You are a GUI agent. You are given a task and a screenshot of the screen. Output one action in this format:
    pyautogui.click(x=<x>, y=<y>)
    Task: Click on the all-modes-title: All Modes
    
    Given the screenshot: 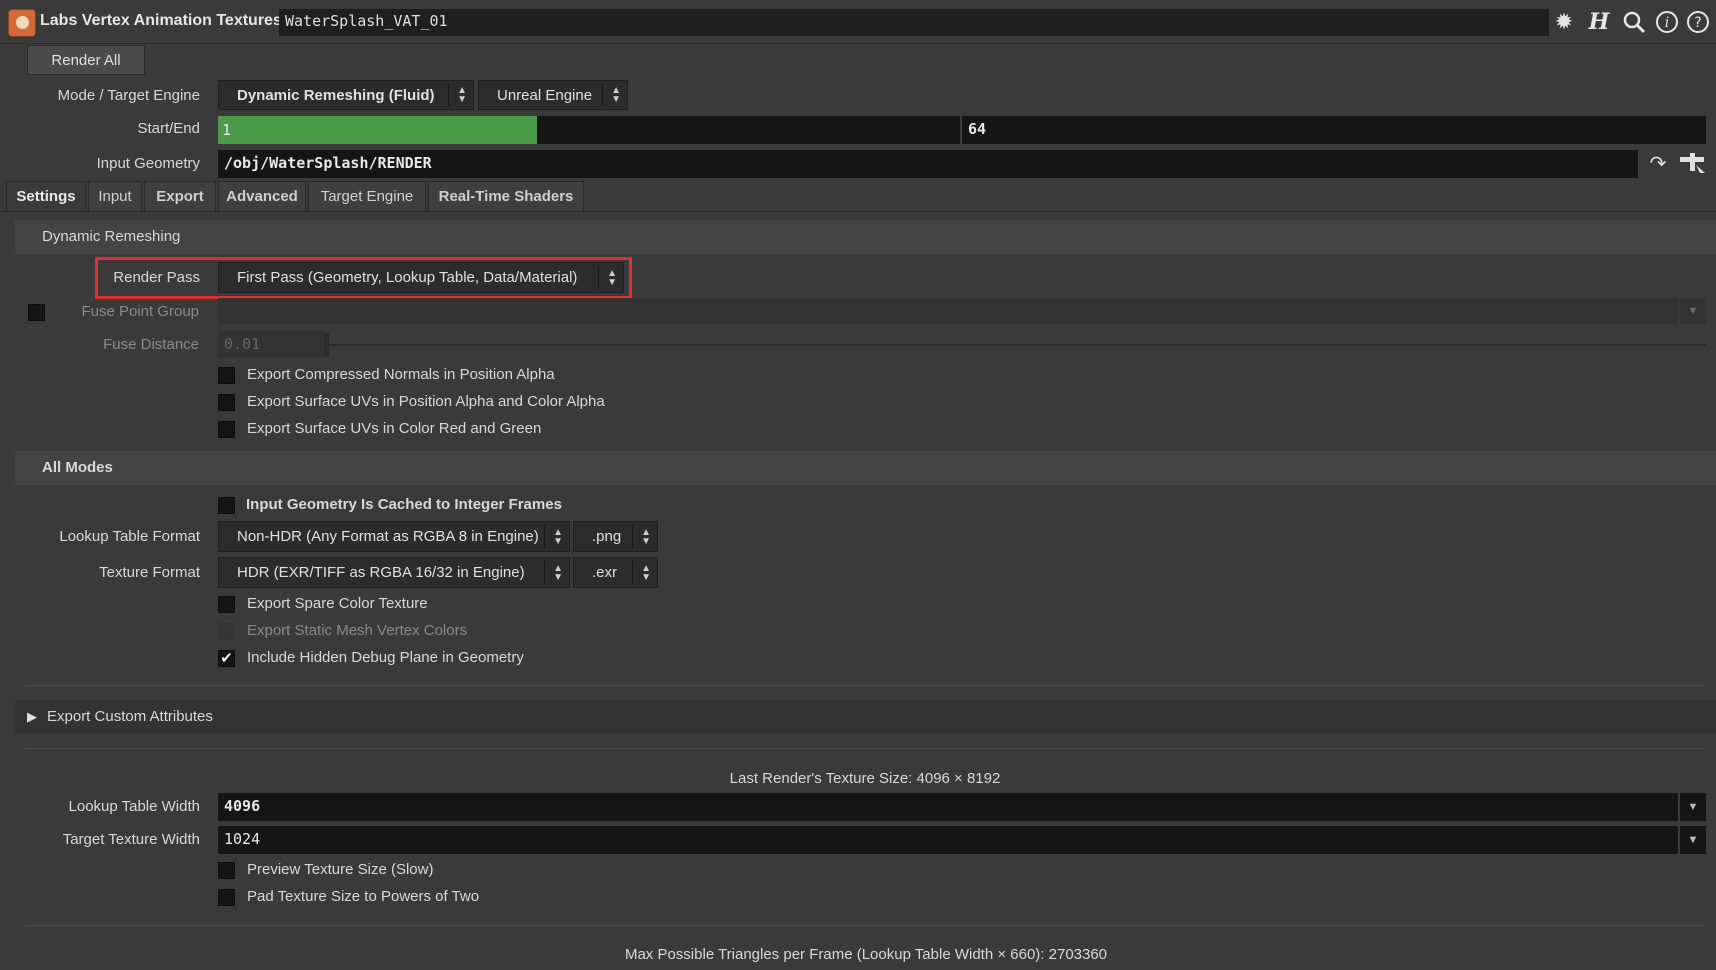 What is the action you would take?
    pyautogui.click(x=77, y=467)
    